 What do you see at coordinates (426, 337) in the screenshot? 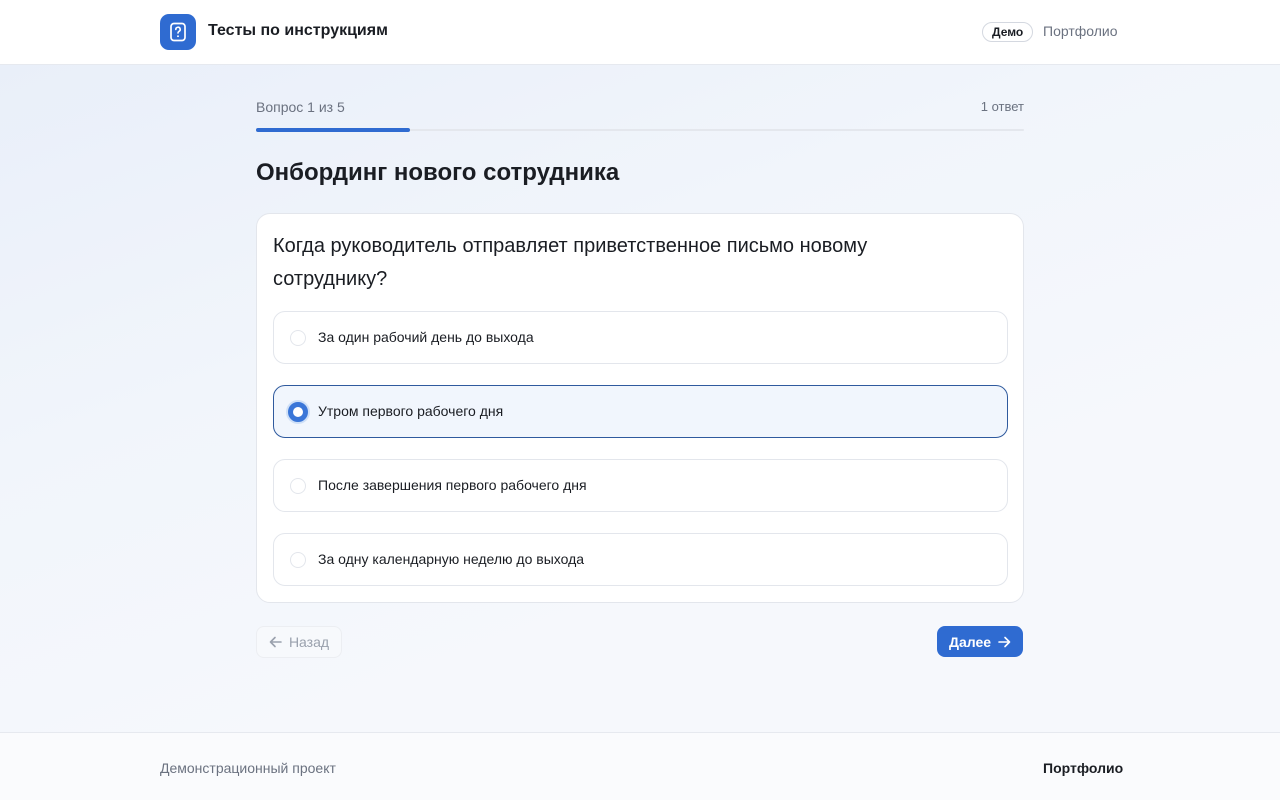
I see `answer-option-label: За один рабочий день до выхода` at bounding box center [426, 337].